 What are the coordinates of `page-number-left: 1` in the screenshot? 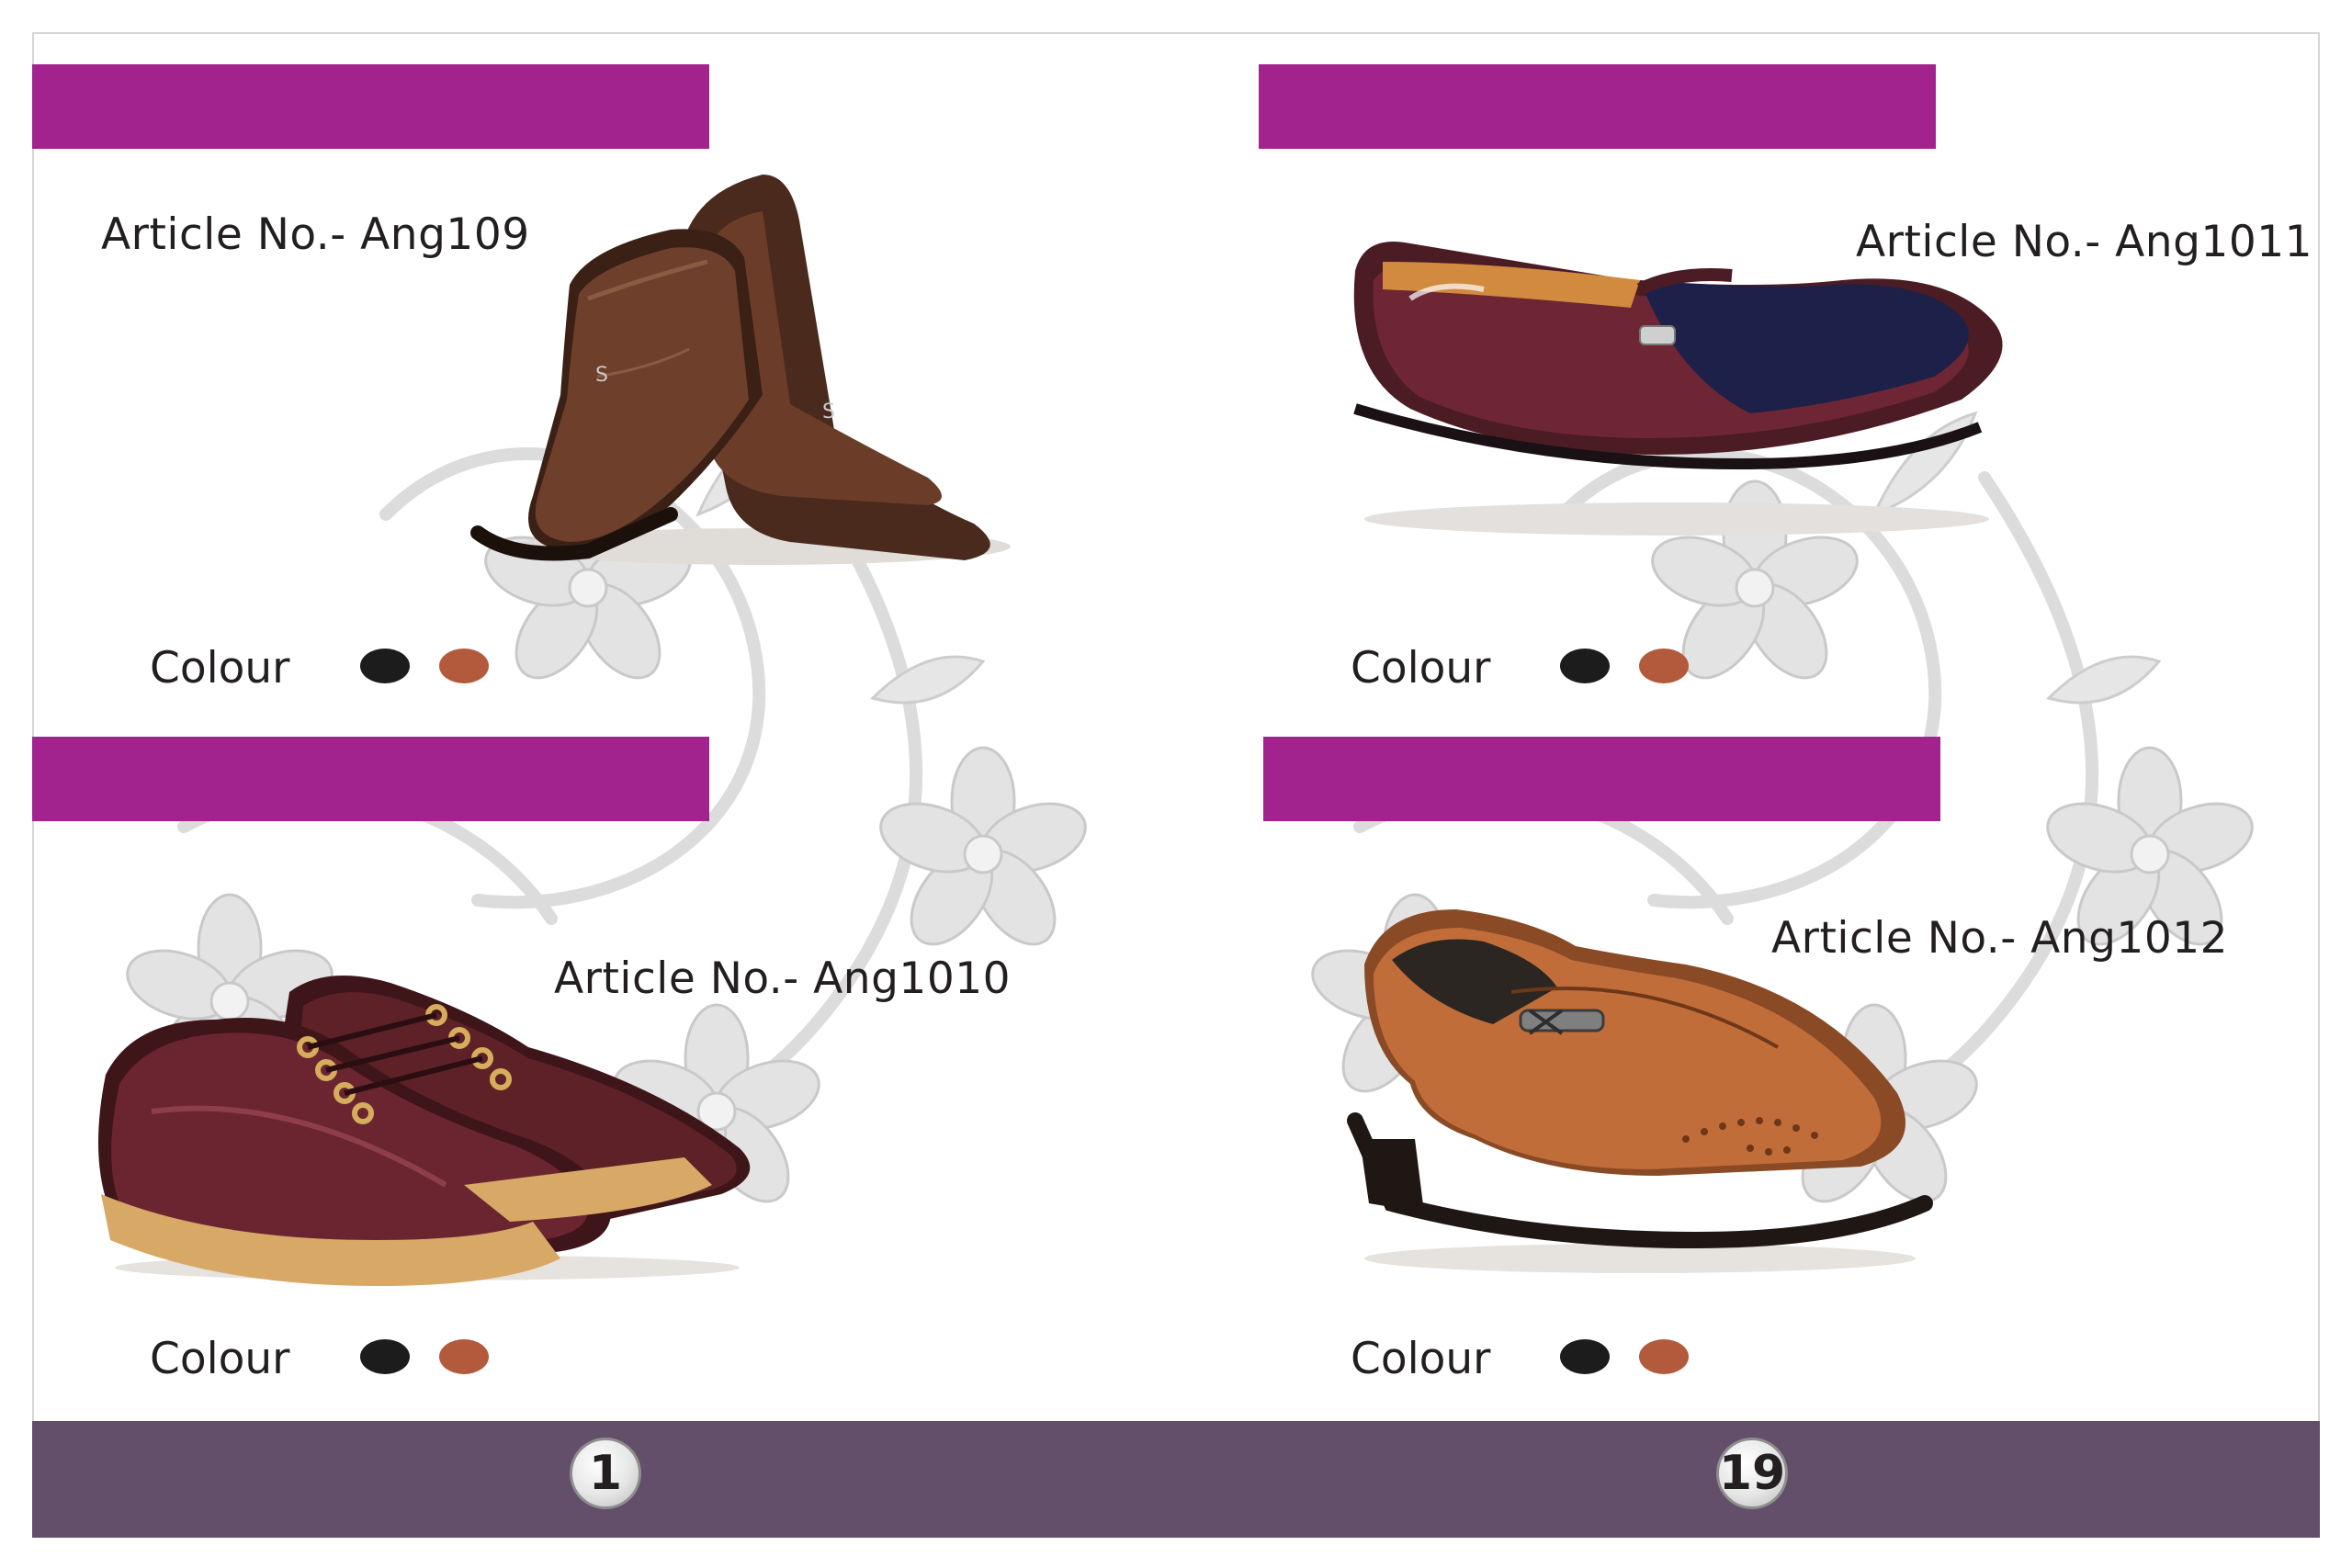 It's located at (606, 1473).